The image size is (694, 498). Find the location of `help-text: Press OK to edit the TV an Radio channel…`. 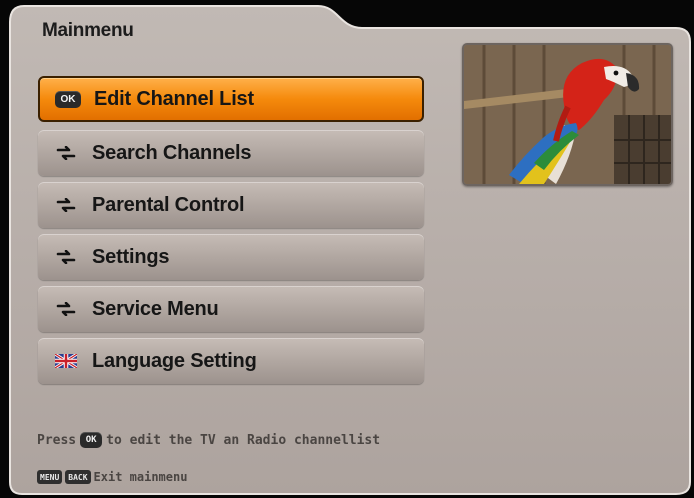

help-text: Press OK to edit the TV an Radio channel… is located at coordinates (208, 440).